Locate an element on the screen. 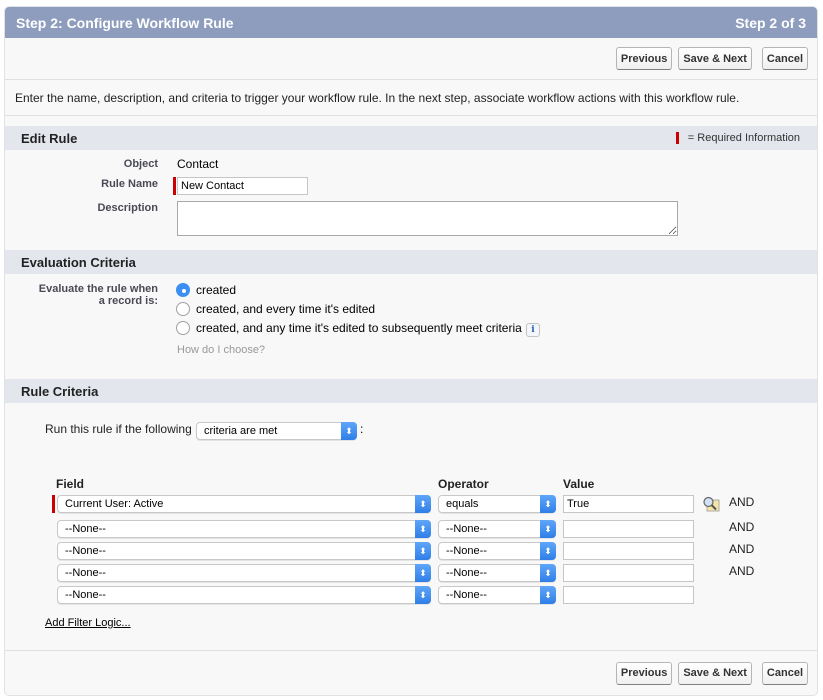 The image size is (823, 700). conjunction-and-4: AND is located at coordinates (742, 571).